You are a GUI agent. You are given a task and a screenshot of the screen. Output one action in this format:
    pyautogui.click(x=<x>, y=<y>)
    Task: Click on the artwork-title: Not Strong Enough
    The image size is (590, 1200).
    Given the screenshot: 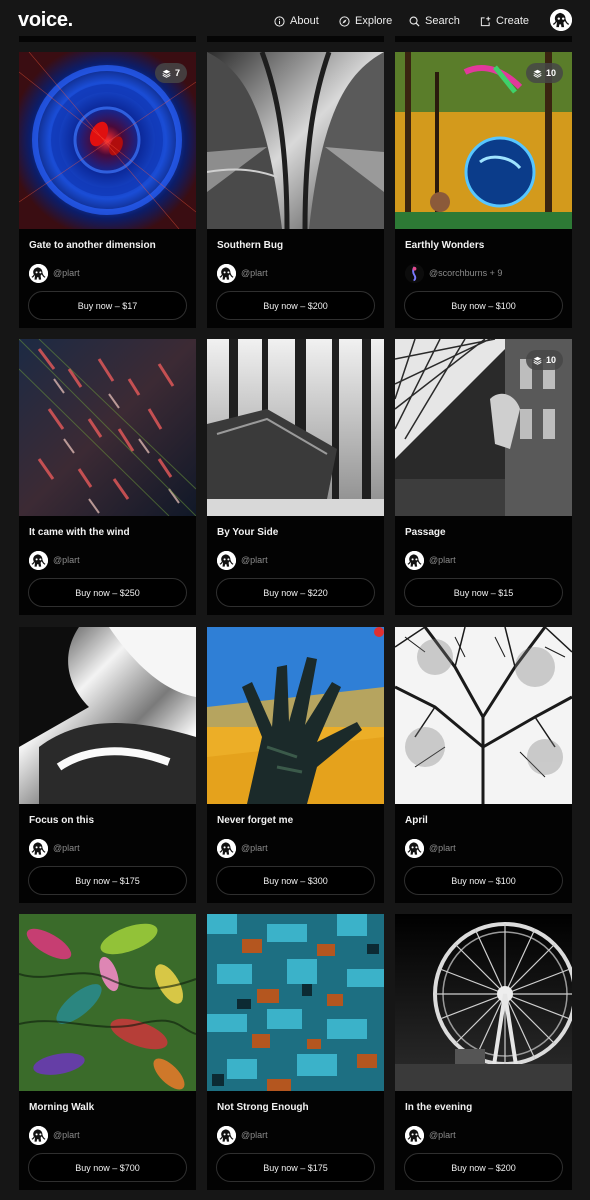 What is the action you would take?
    pyautogui.click(x=263, y=1107)
    